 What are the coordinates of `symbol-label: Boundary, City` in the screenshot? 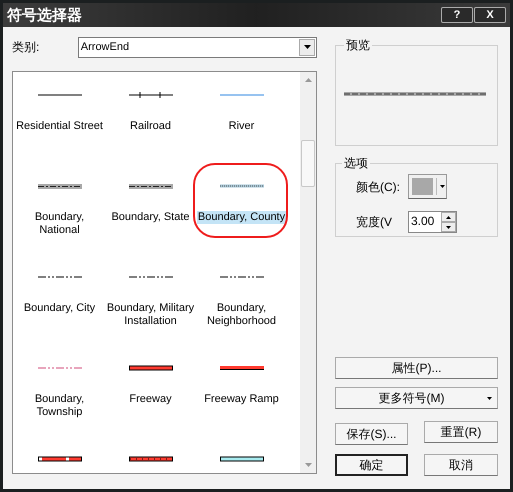 It's located at (59, 308).